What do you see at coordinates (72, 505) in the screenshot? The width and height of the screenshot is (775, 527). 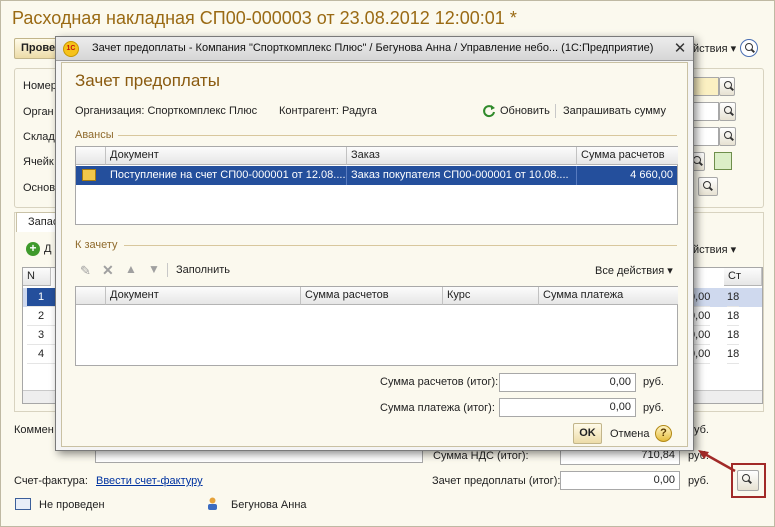 I see `status-label: Не проведен` at bounding box center [72, 505].